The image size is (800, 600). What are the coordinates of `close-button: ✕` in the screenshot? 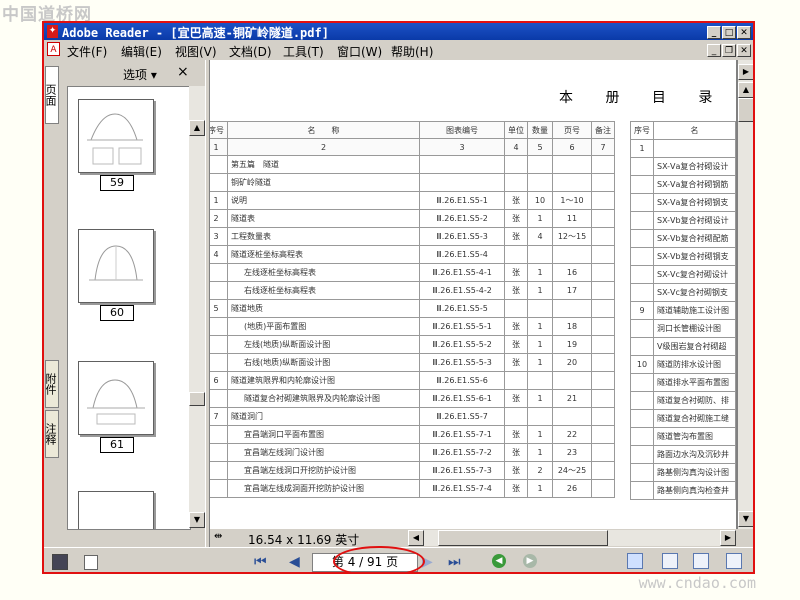 It's located at (744, 32).